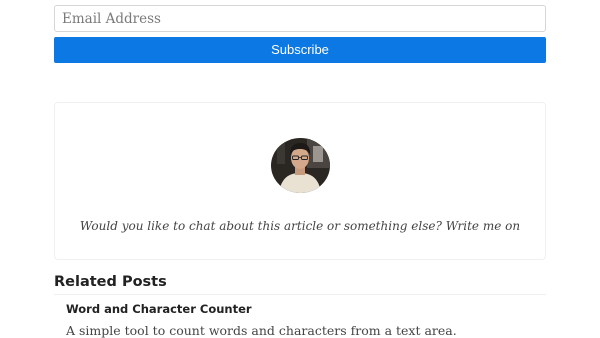 The image size is (600, 338). Describe the element at coordinates (300, 50) in the screenshot. I see `subscribe-button: Subscribe` at that location.